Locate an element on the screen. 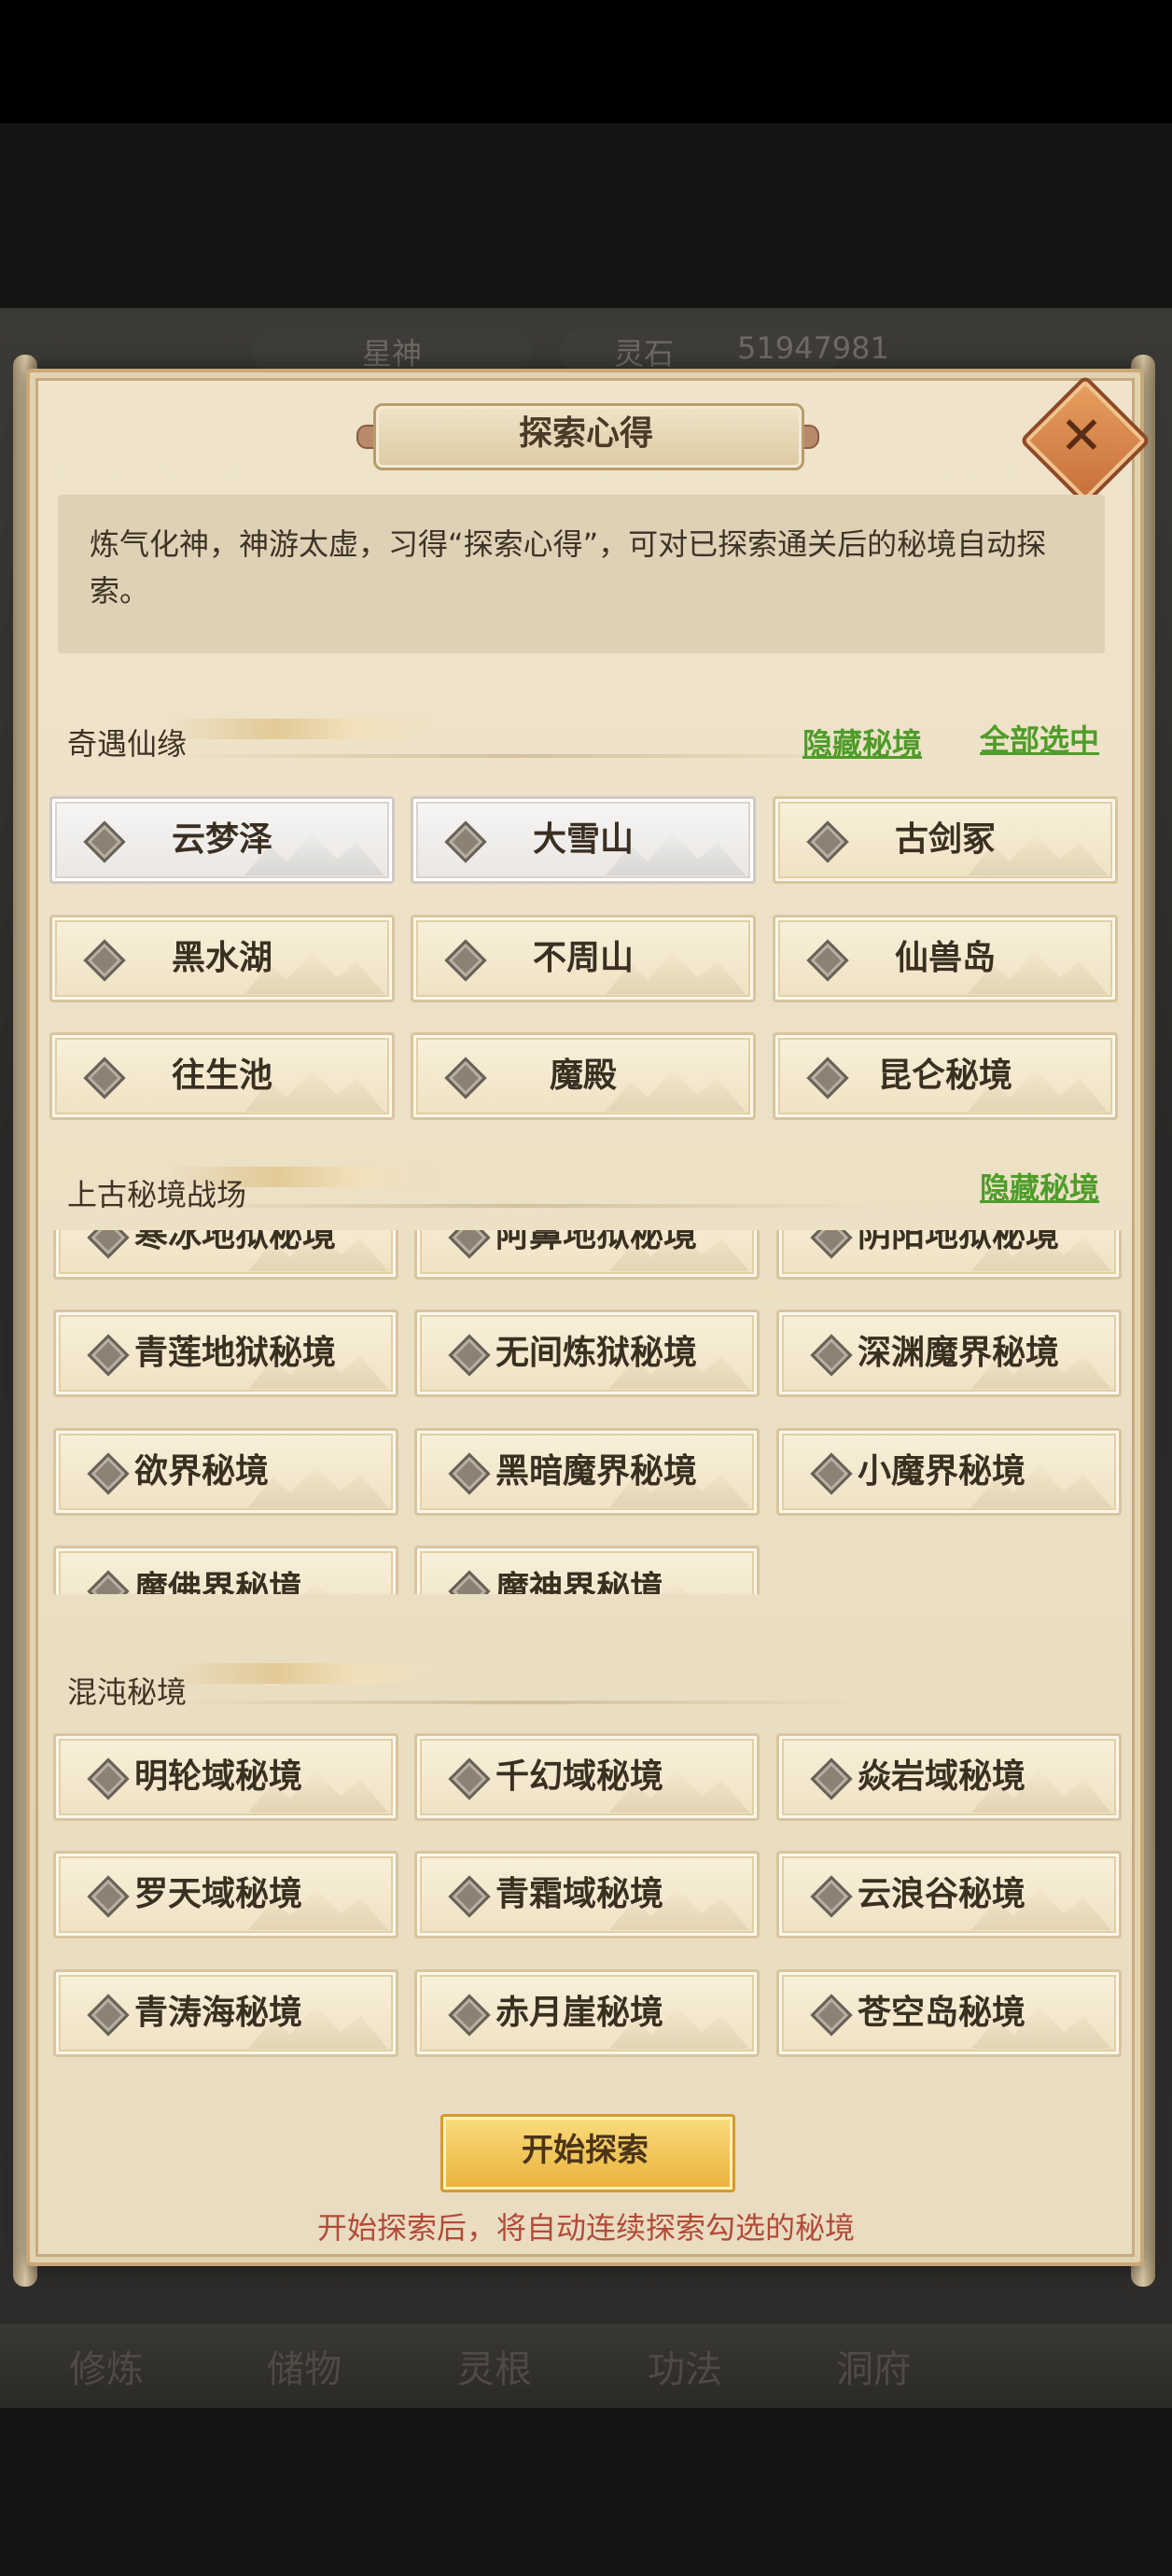 The width and height of the screenshot is (1172, 2576). realm-tile: 黑水湖 is located at coordinates (222, 959).